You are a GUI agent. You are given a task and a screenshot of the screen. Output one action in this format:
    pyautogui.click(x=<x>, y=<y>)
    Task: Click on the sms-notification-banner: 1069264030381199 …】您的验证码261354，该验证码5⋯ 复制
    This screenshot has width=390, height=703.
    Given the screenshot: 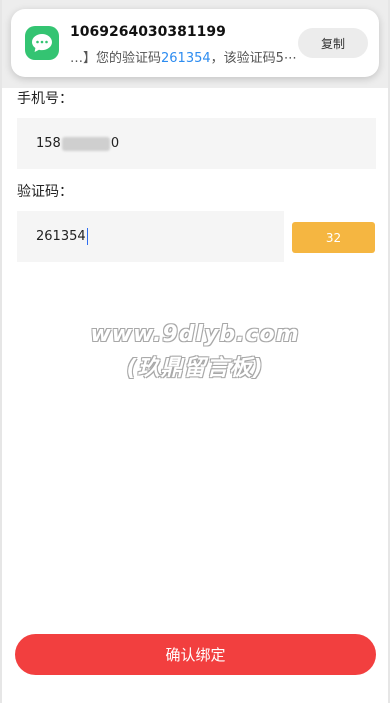 What is the action you would take?
    pyautogui.click(x=195, y=43)
    